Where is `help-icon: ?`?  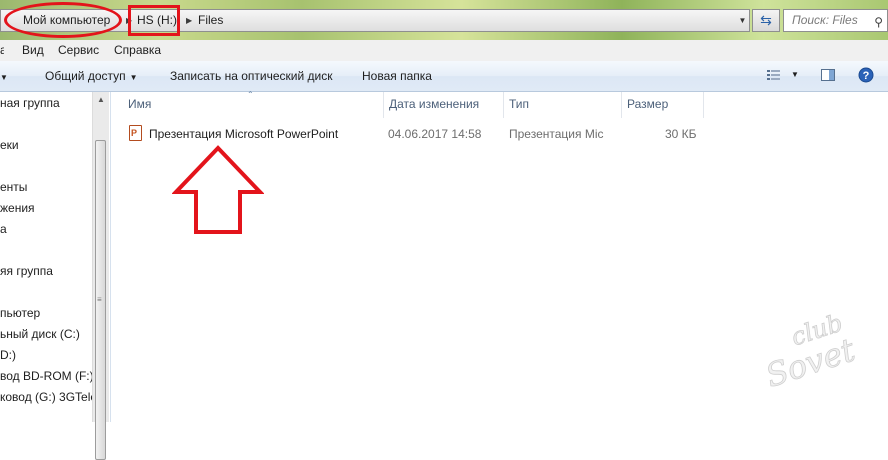
help-icon: ? is located at coordinates (866, 75).